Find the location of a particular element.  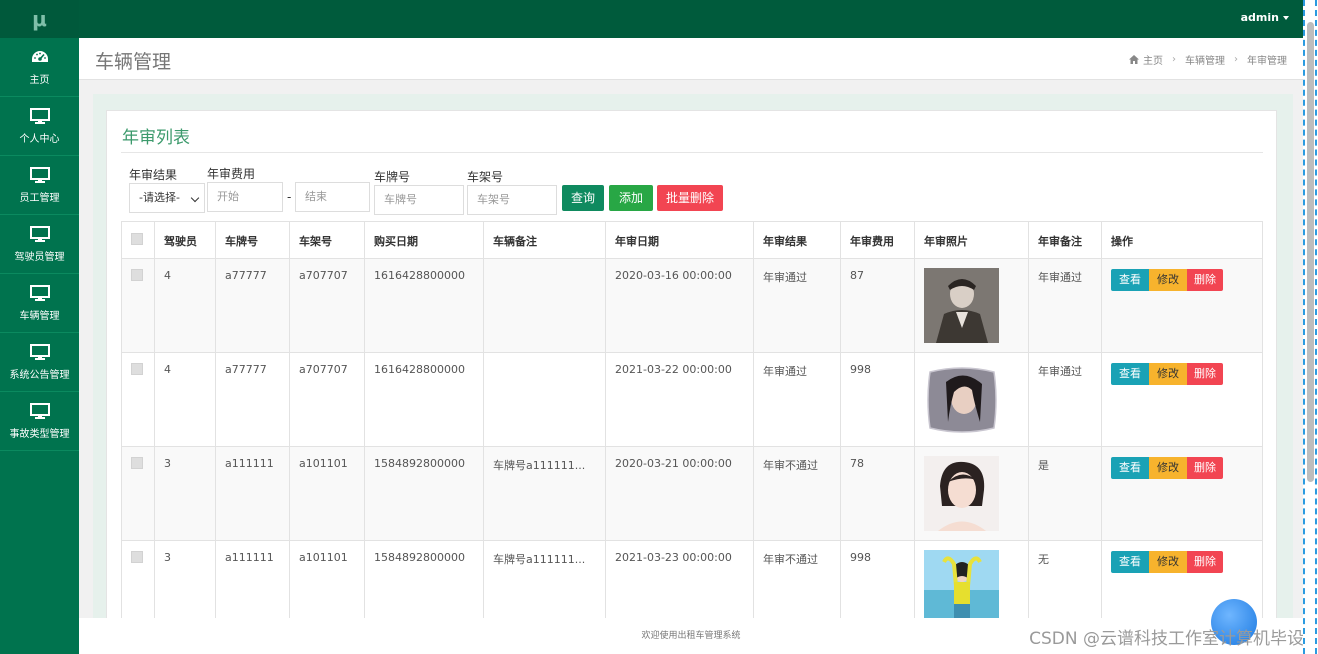

fee-end-input: 结束 is located at coordinates (332, 197).